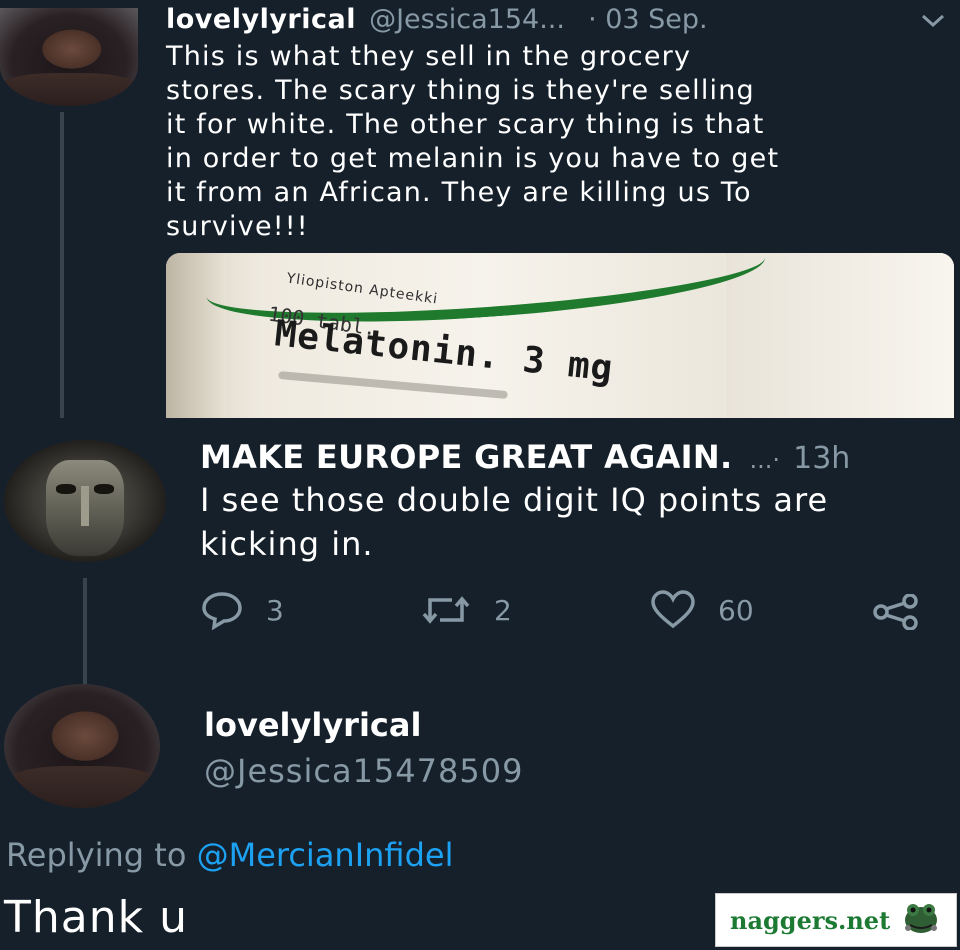 The image size is (960, 950). Describe the element at coordinates (514, 500) in the screenshot. I see `text-line: I see those double digit IQ points are` at that location.